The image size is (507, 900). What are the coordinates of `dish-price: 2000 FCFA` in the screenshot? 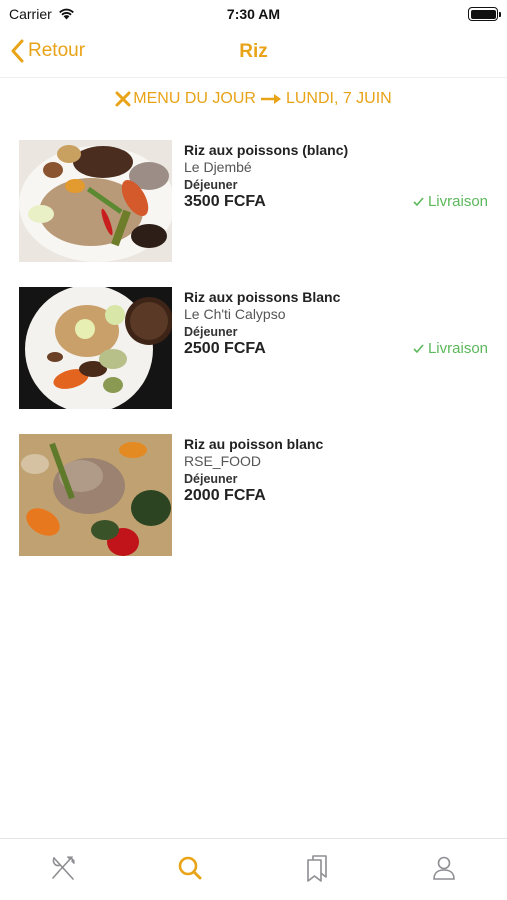 It's located at (225, 495).